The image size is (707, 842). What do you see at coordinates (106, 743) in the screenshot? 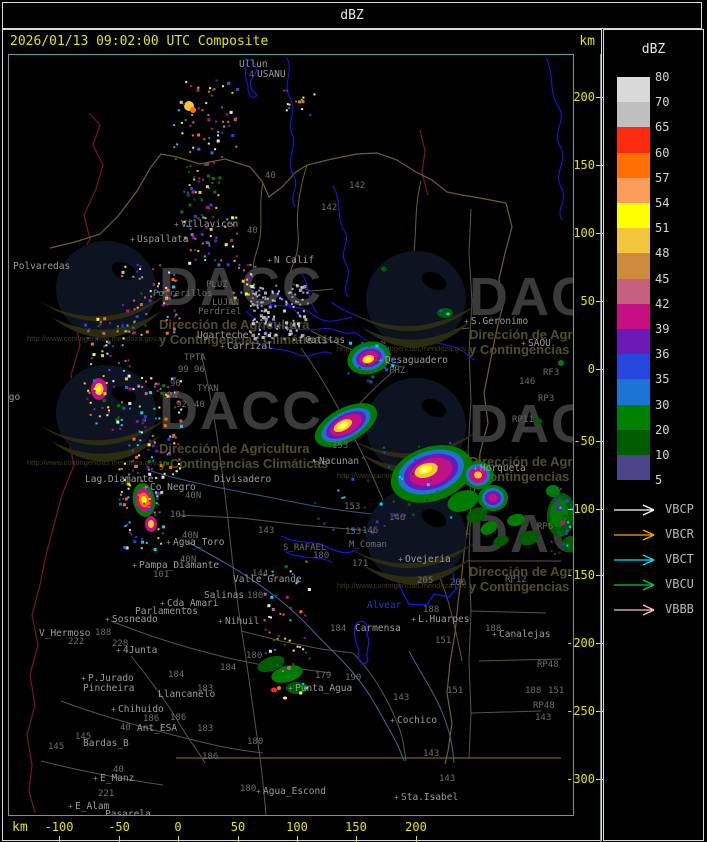
I see `map-place-label: Bardas_B` at bounding box center [106, 743].